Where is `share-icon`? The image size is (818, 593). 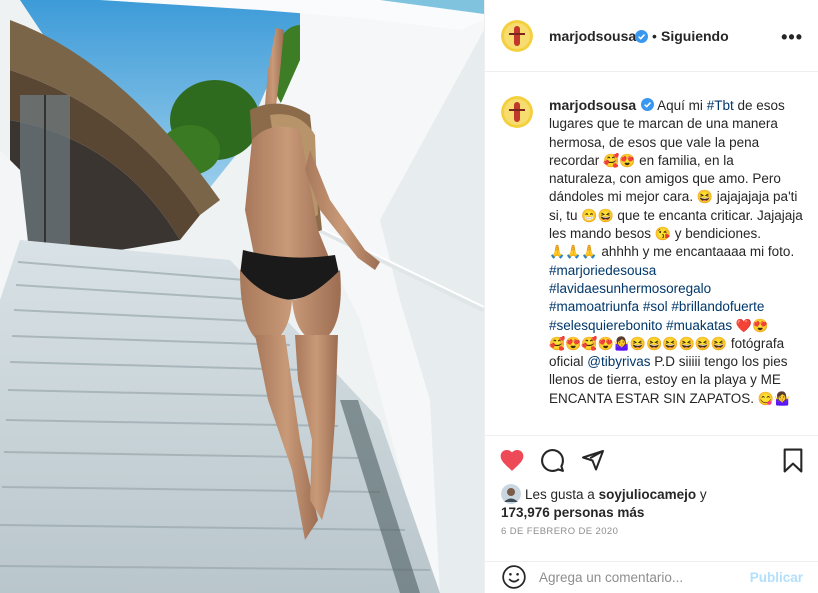
share-icon is located at coordinates (593, 460).